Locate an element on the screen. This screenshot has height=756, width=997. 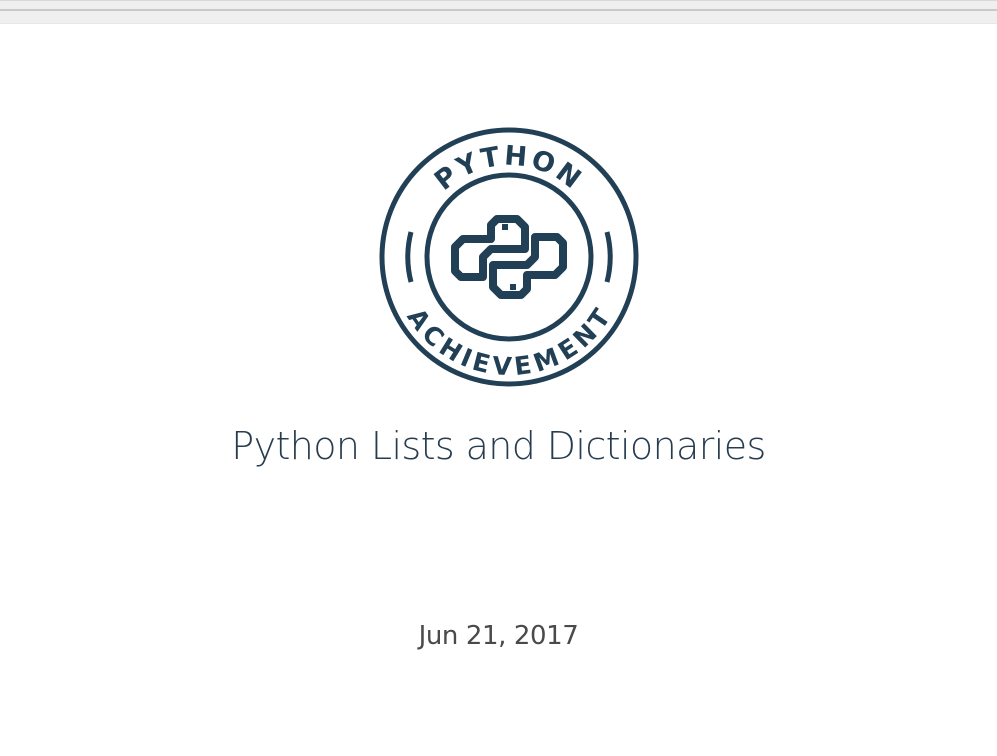
badge-right-arc is located at coordinates (608, 257).